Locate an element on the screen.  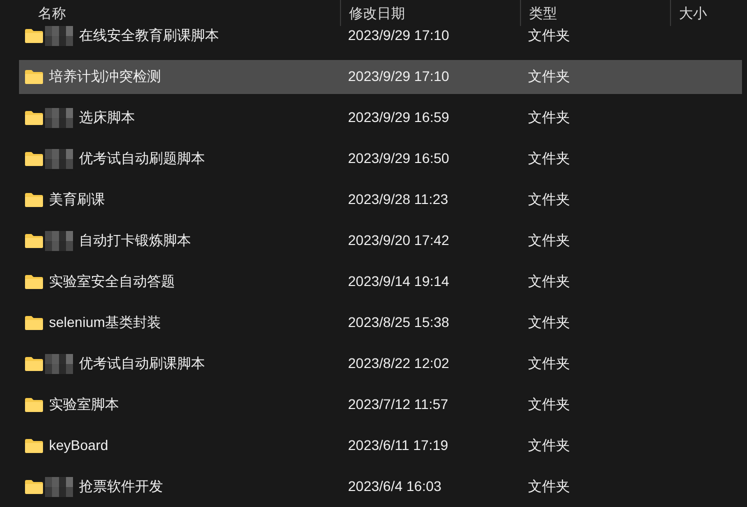
file-row: 实验室安全自动答题 2023/9/14 19:14 文件夹 is located at coordinates (380, 281).